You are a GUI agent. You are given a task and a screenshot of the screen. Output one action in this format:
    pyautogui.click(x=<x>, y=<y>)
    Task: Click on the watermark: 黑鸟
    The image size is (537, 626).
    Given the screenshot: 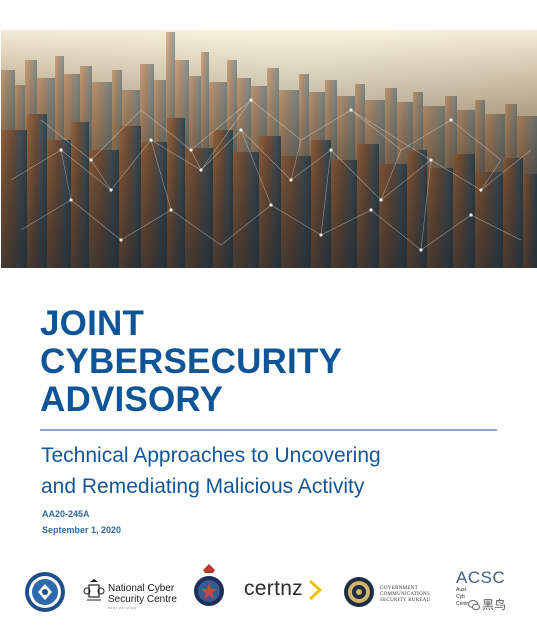 What is the action you would take?
    pyautogui.click(x=487, y=604)
    